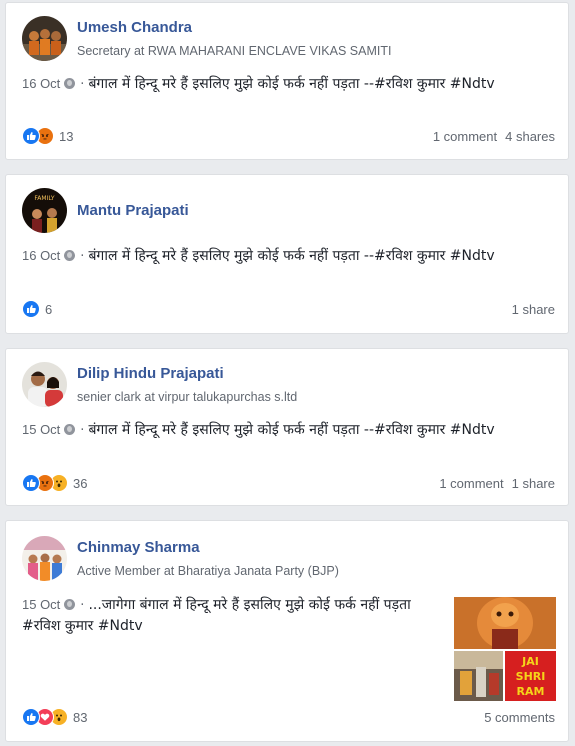 The image size is (575, 746). I want to click on shares-link: 4 shares, so click(530, 136).